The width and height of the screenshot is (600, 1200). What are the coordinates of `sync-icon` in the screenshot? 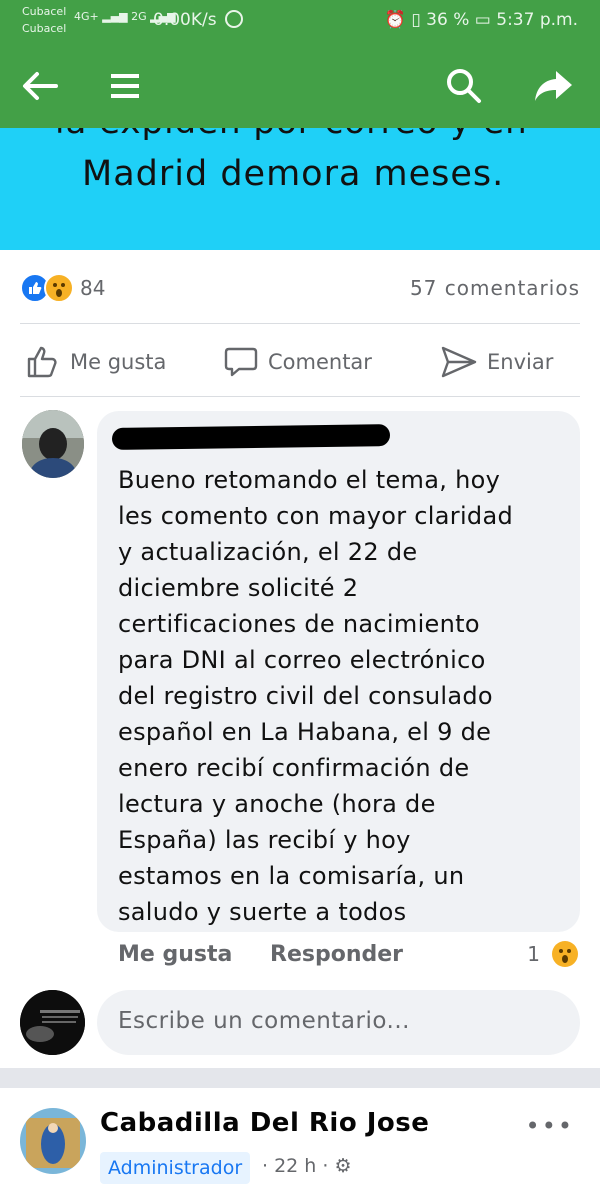 It's located at (233, 19).